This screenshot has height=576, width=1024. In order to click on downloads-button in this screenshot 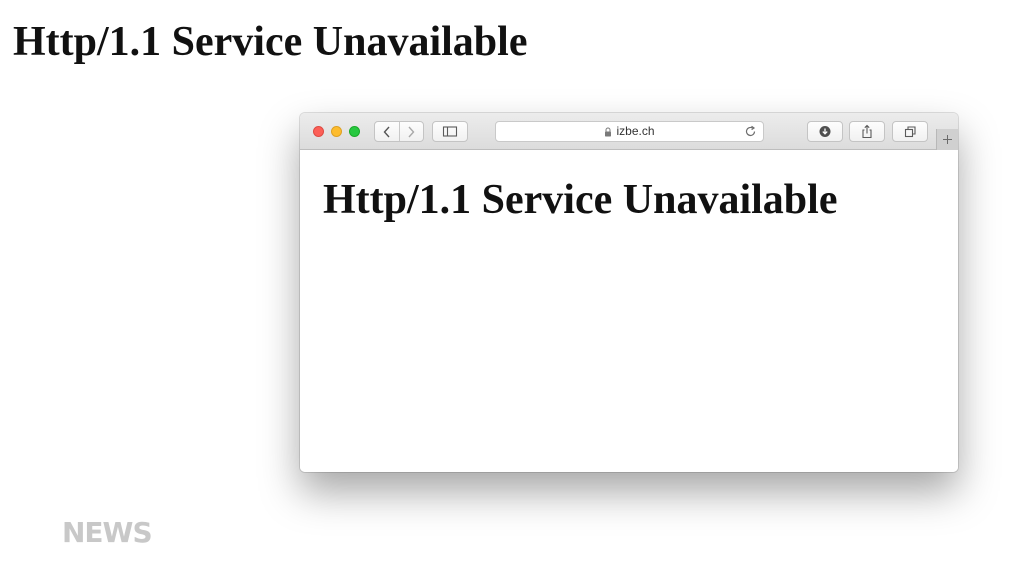, I will do `click(825, 131)`.